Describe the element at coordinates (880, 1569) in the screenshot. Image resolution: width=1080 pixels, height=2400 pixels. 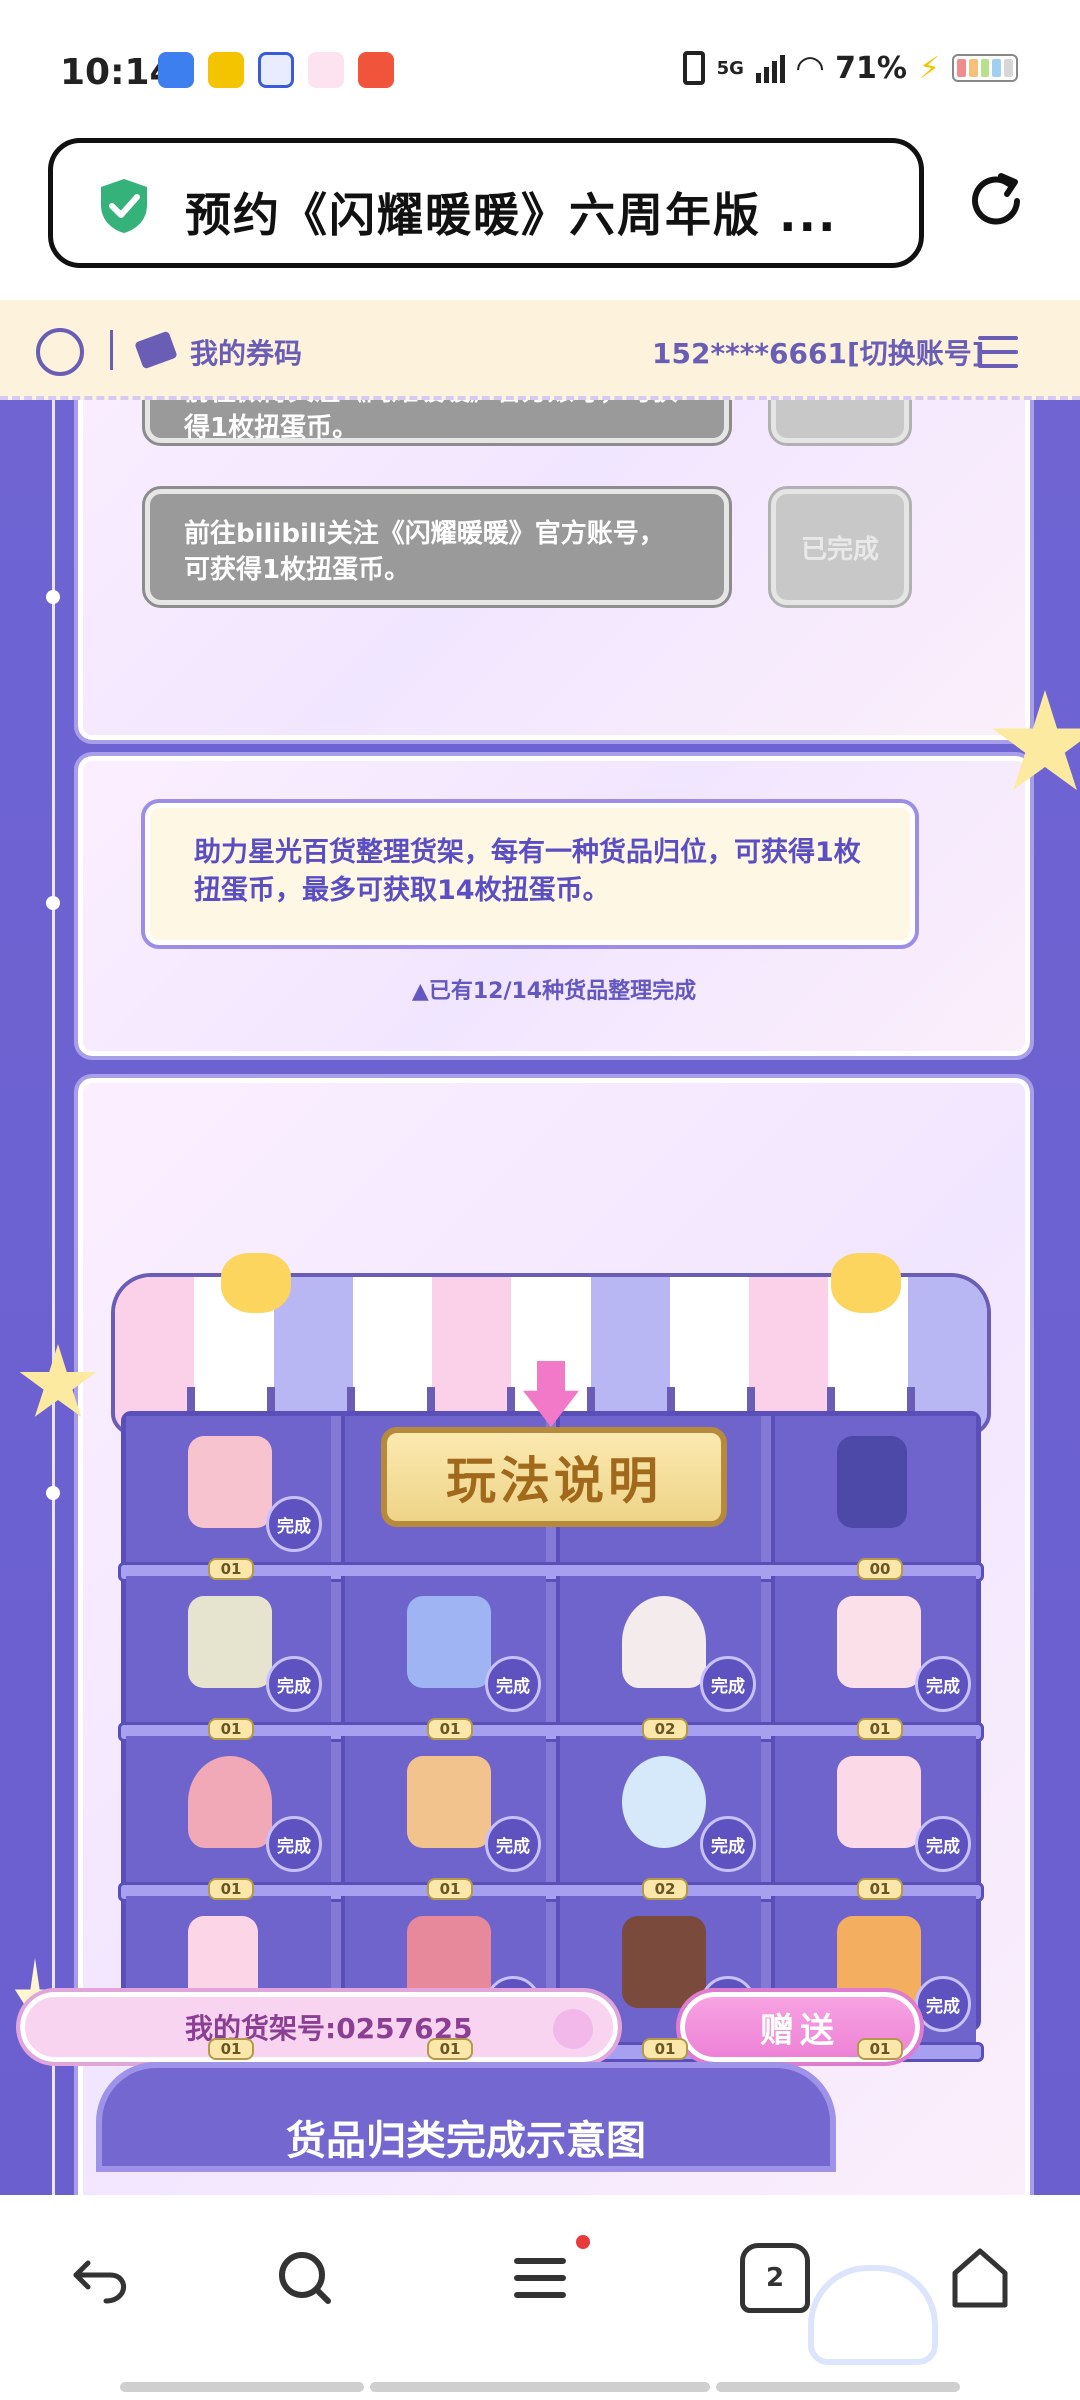
I see `item-count: 00` at that location.